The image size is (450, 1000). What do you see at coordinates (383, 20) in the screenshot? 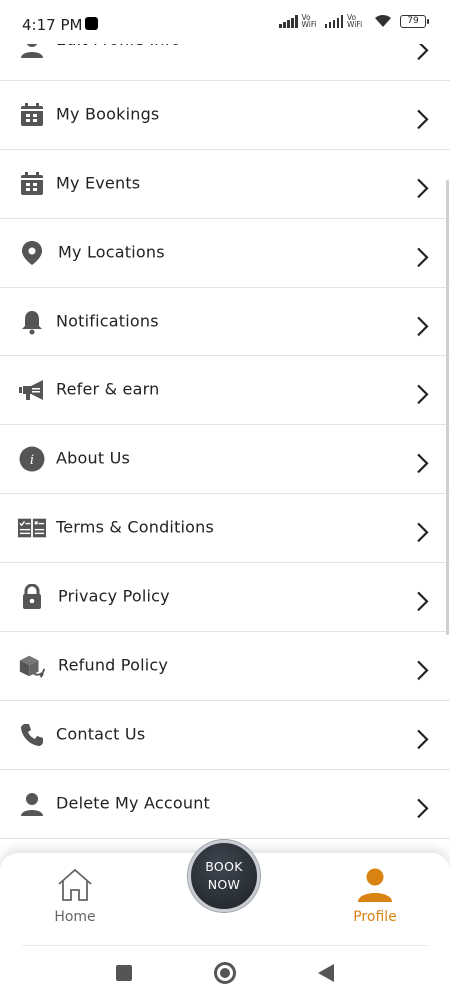
I see `wifi-icon` at bounding box center [383, 20].